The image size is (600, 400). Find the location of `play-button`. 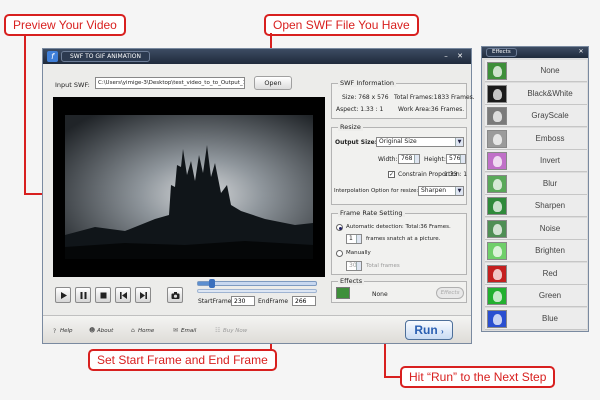

play-button is located at coordinates (63, 295).